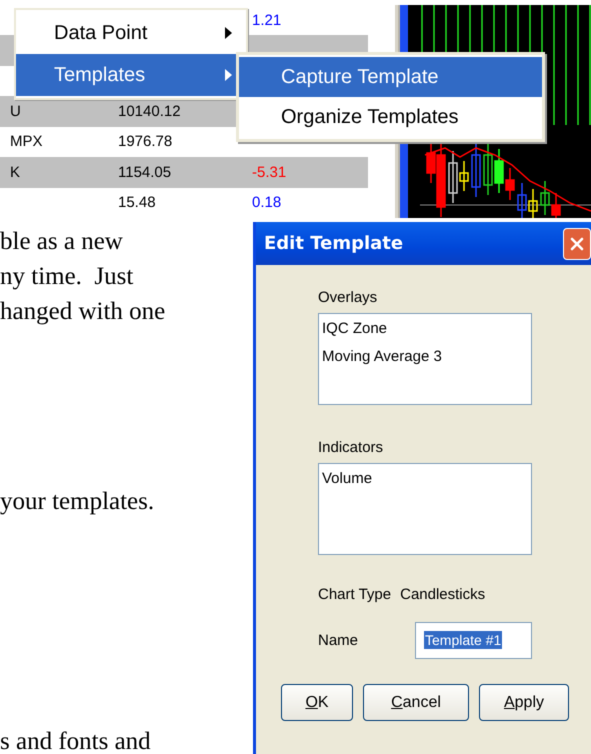 The height and width of the screenshot is (754, 591). I want to click on table-cell-text: K, so click(15, 172).